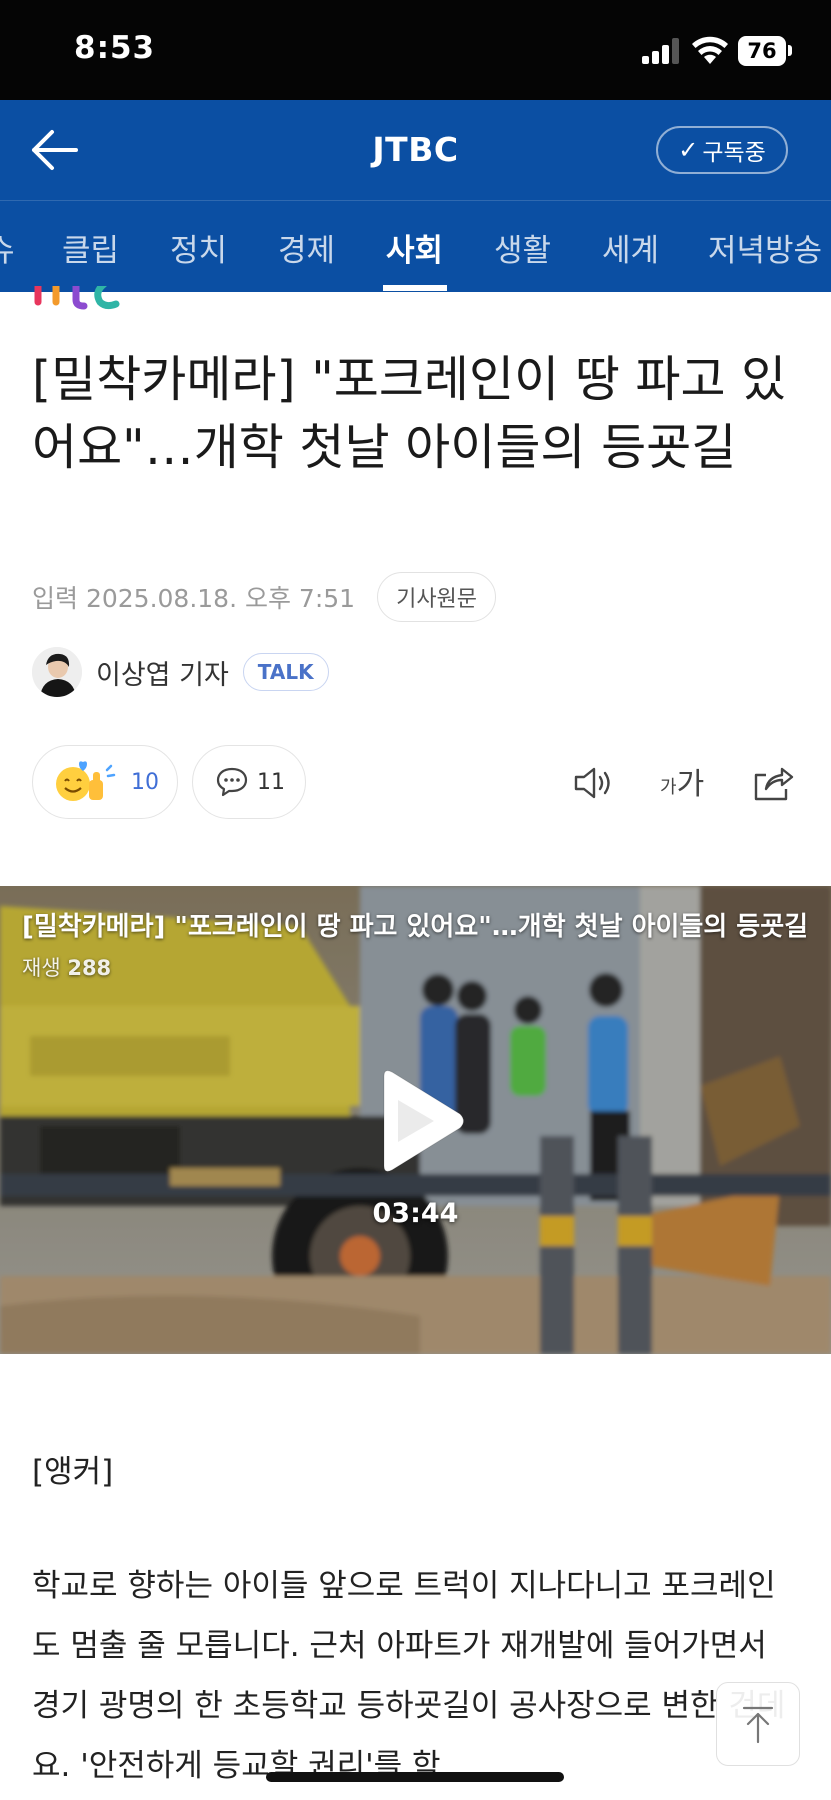  I want to click on article-headline: [밀착카메라] "포크레인이 땅 파고 있어요"…개학 첫날 아이들의 등굣길, so click(409, 413).